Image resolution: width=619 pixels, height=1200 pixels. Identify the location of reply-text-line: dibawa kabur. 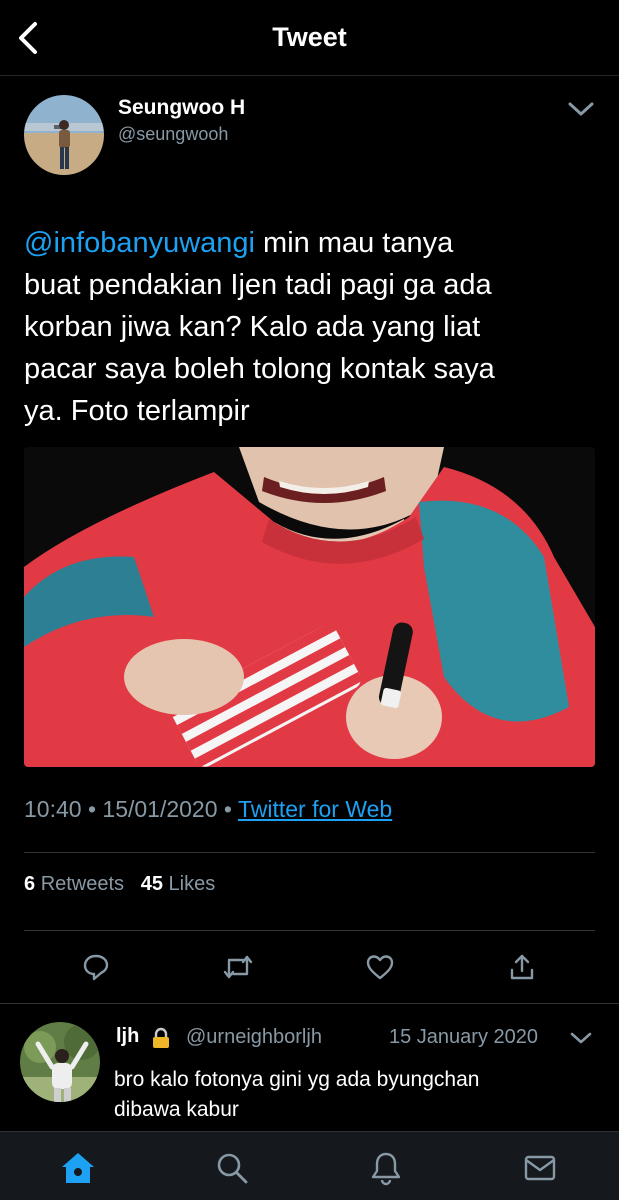
(176, 1109).